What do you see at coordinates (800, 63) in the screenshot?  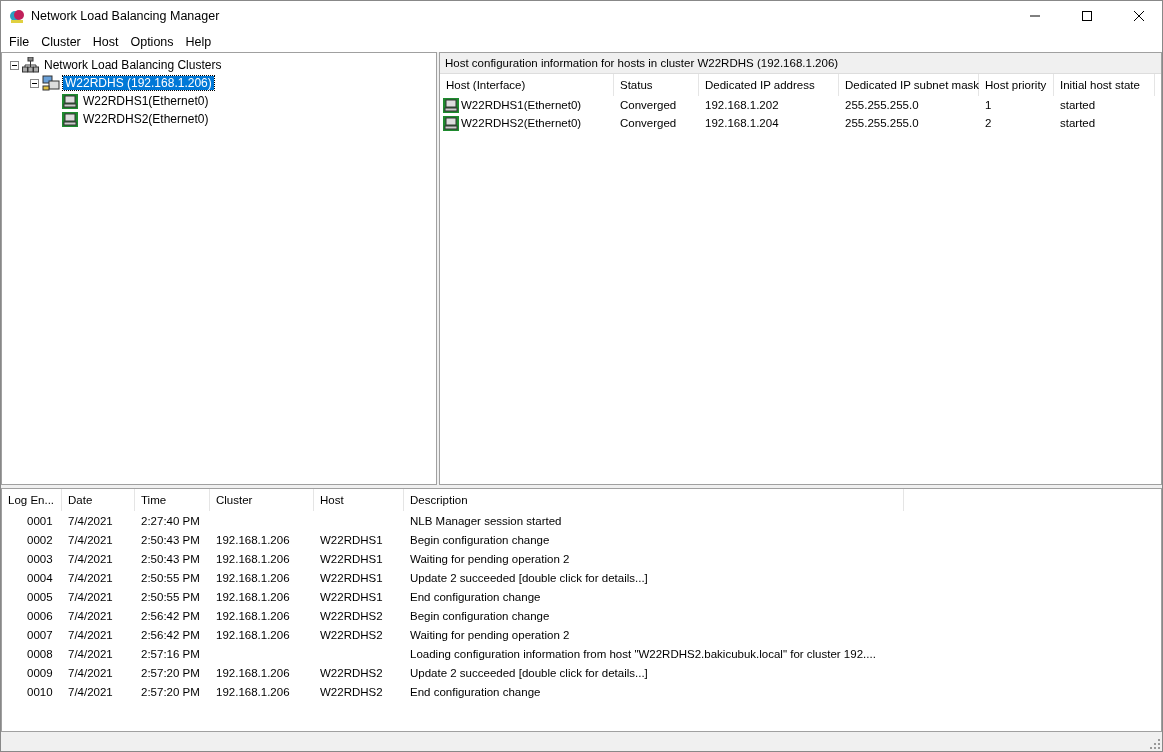 I see `panel-title: Host configuration information for hosts in cluster W22RDHS (192.168.1.206)` at bounding box center [800, 63].